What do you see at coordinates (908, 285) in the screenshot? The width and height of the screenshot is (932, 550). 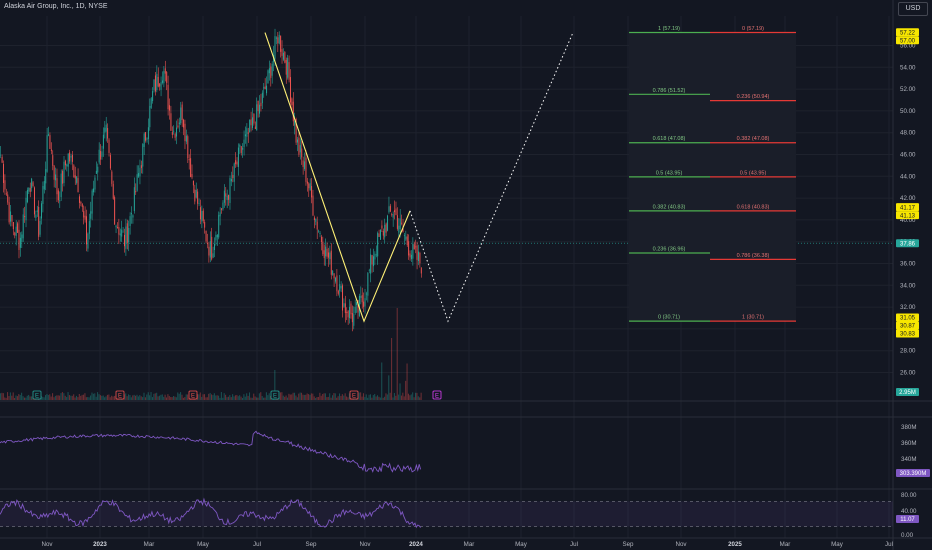 I see `price-tick-label: 34.00` at bounding box center [908, 285].